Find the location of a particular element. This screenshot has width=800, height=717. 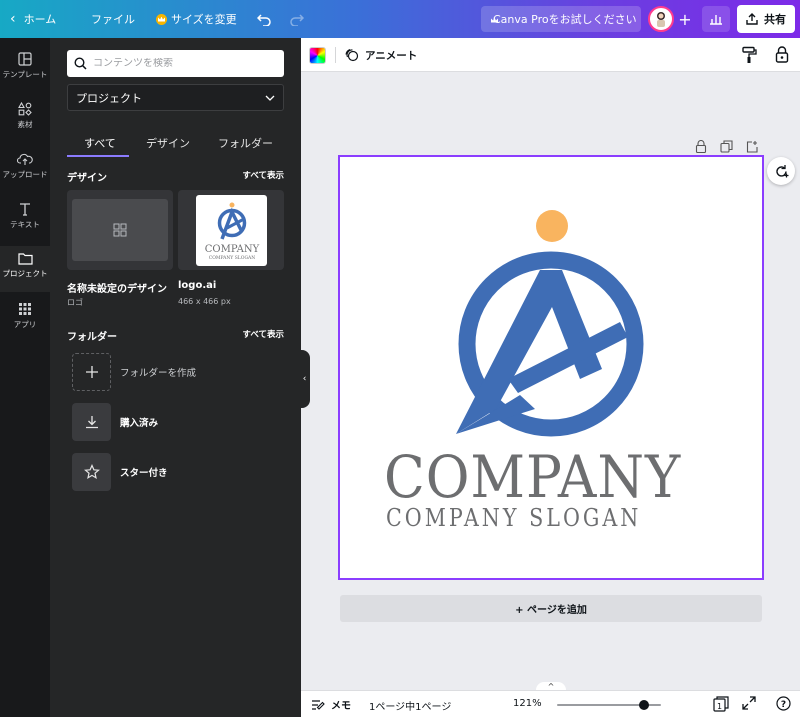

add-page-button: + ページを追加 is located at coordinates (551, 608).